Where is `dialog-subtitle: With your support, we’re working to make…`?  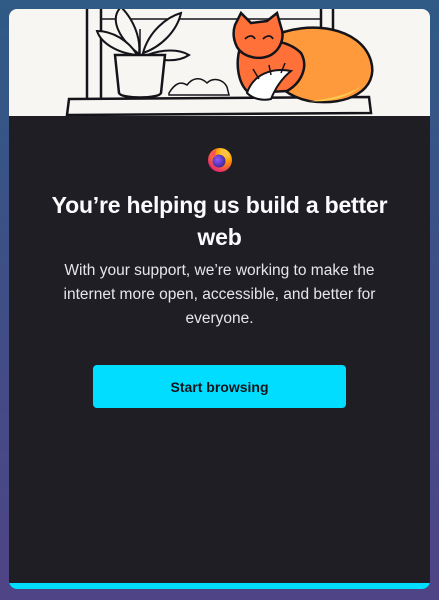
dialog-subtitle: With your support, we’re working to make… is located at coordinates (219, 294).